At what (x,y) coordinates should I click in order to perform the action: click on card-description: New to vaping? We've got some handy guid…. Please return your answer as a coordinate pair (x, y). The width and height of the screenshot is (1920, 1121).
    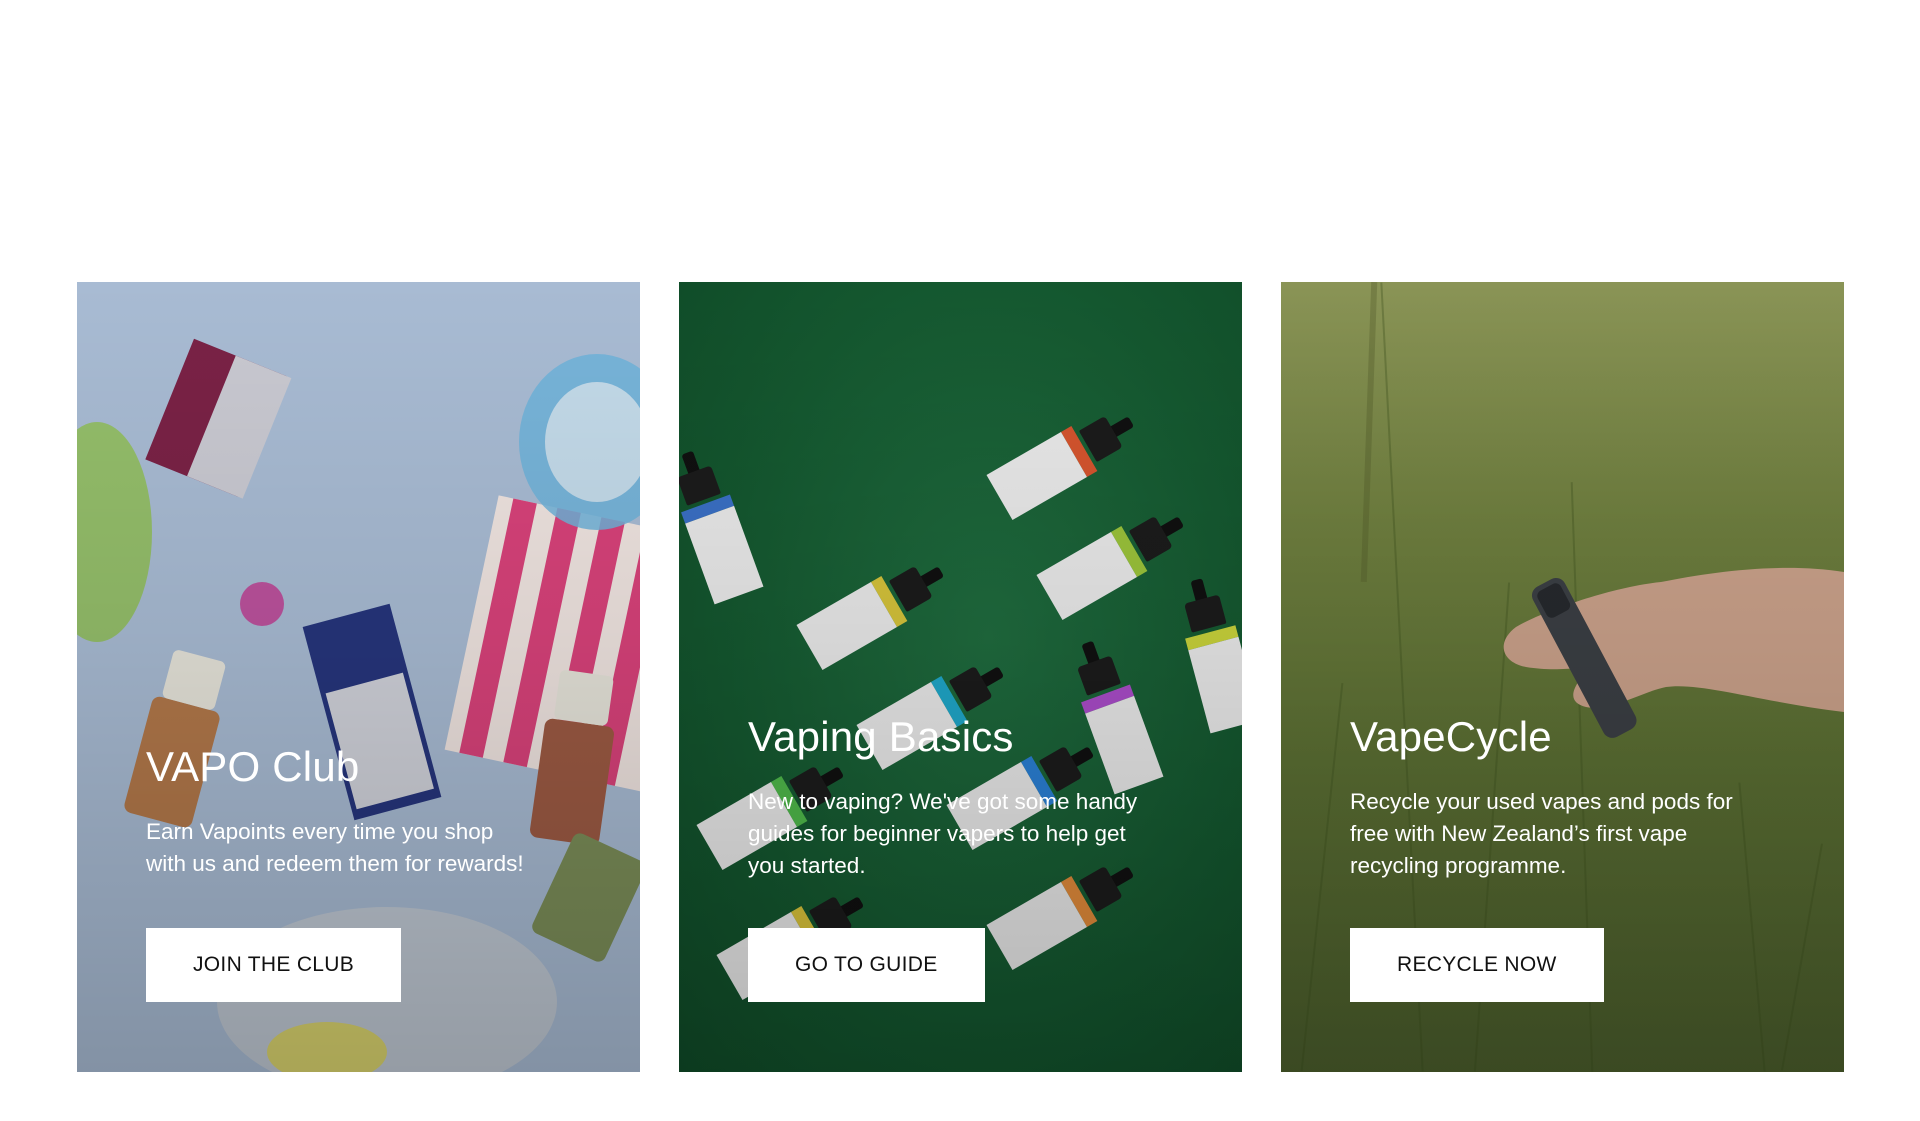
    Looking at the image, I should click on (943, 834).